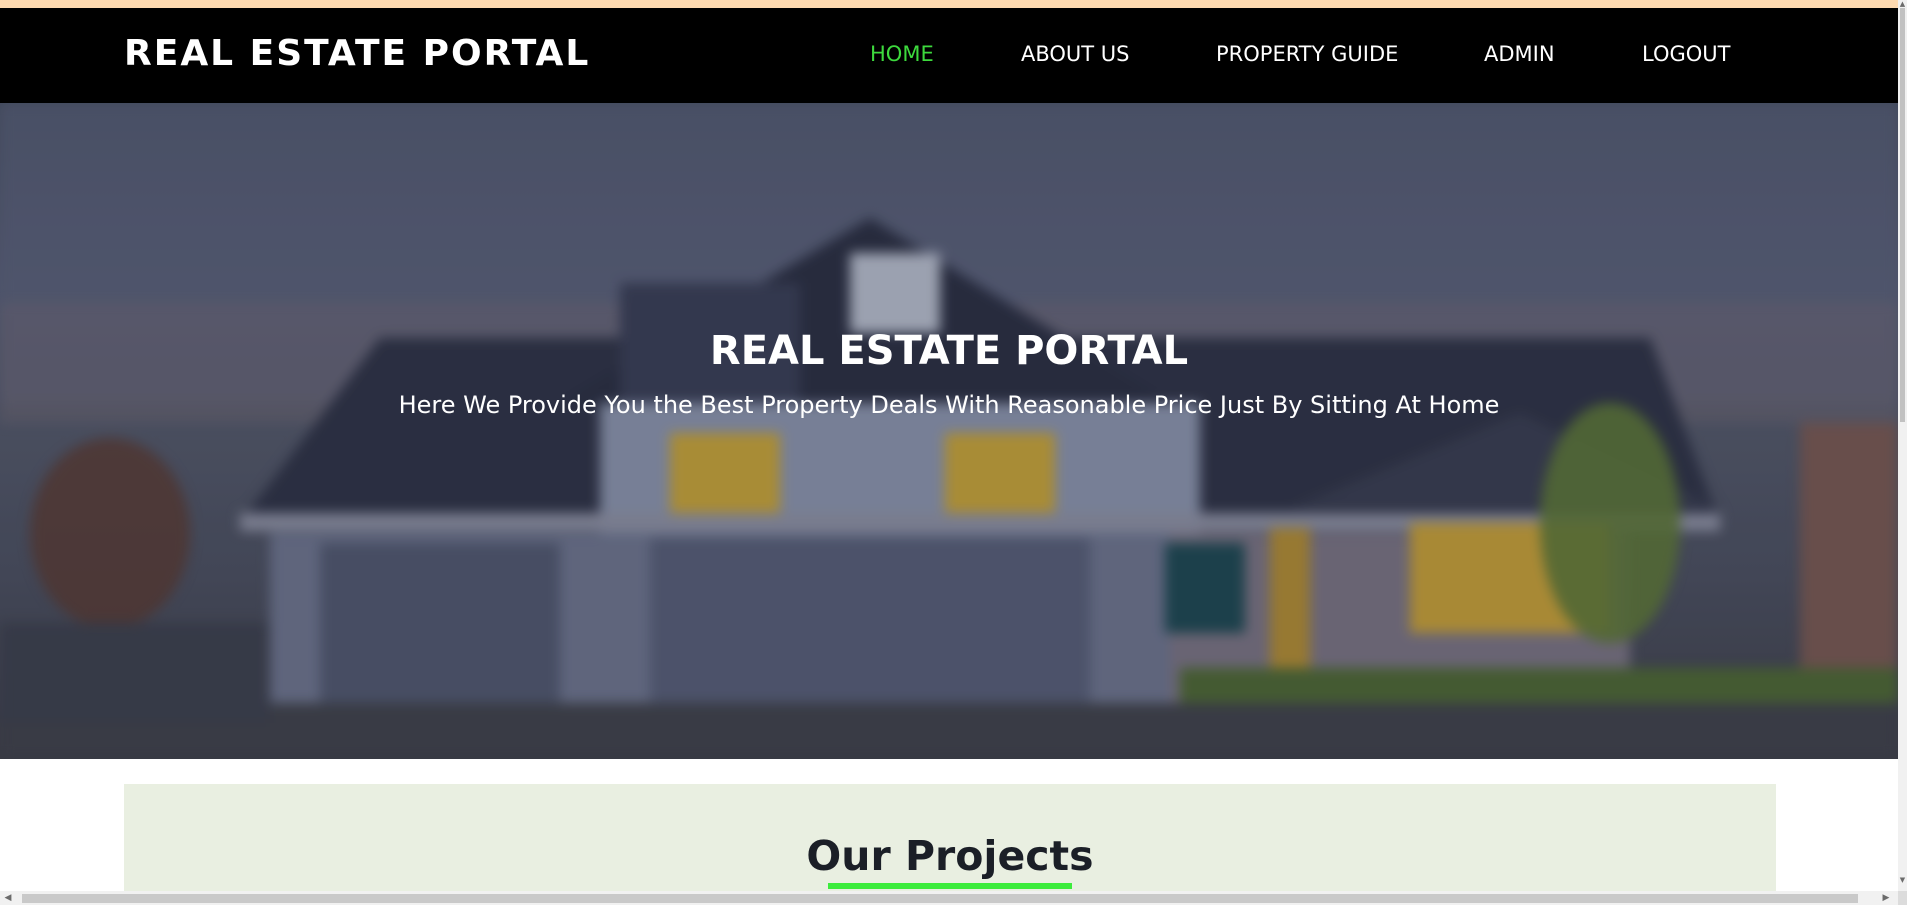  What do you see at coordinates (357, 54) in the screenshot?
I see `site-brand: REAL ESTATE PORTAL` at bounding box center [357, 54].